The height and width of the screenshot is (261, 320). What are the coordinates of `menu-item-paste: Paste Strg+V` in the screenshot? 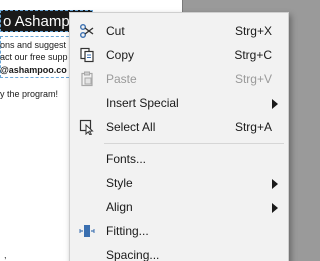 It's located at (179, 79).